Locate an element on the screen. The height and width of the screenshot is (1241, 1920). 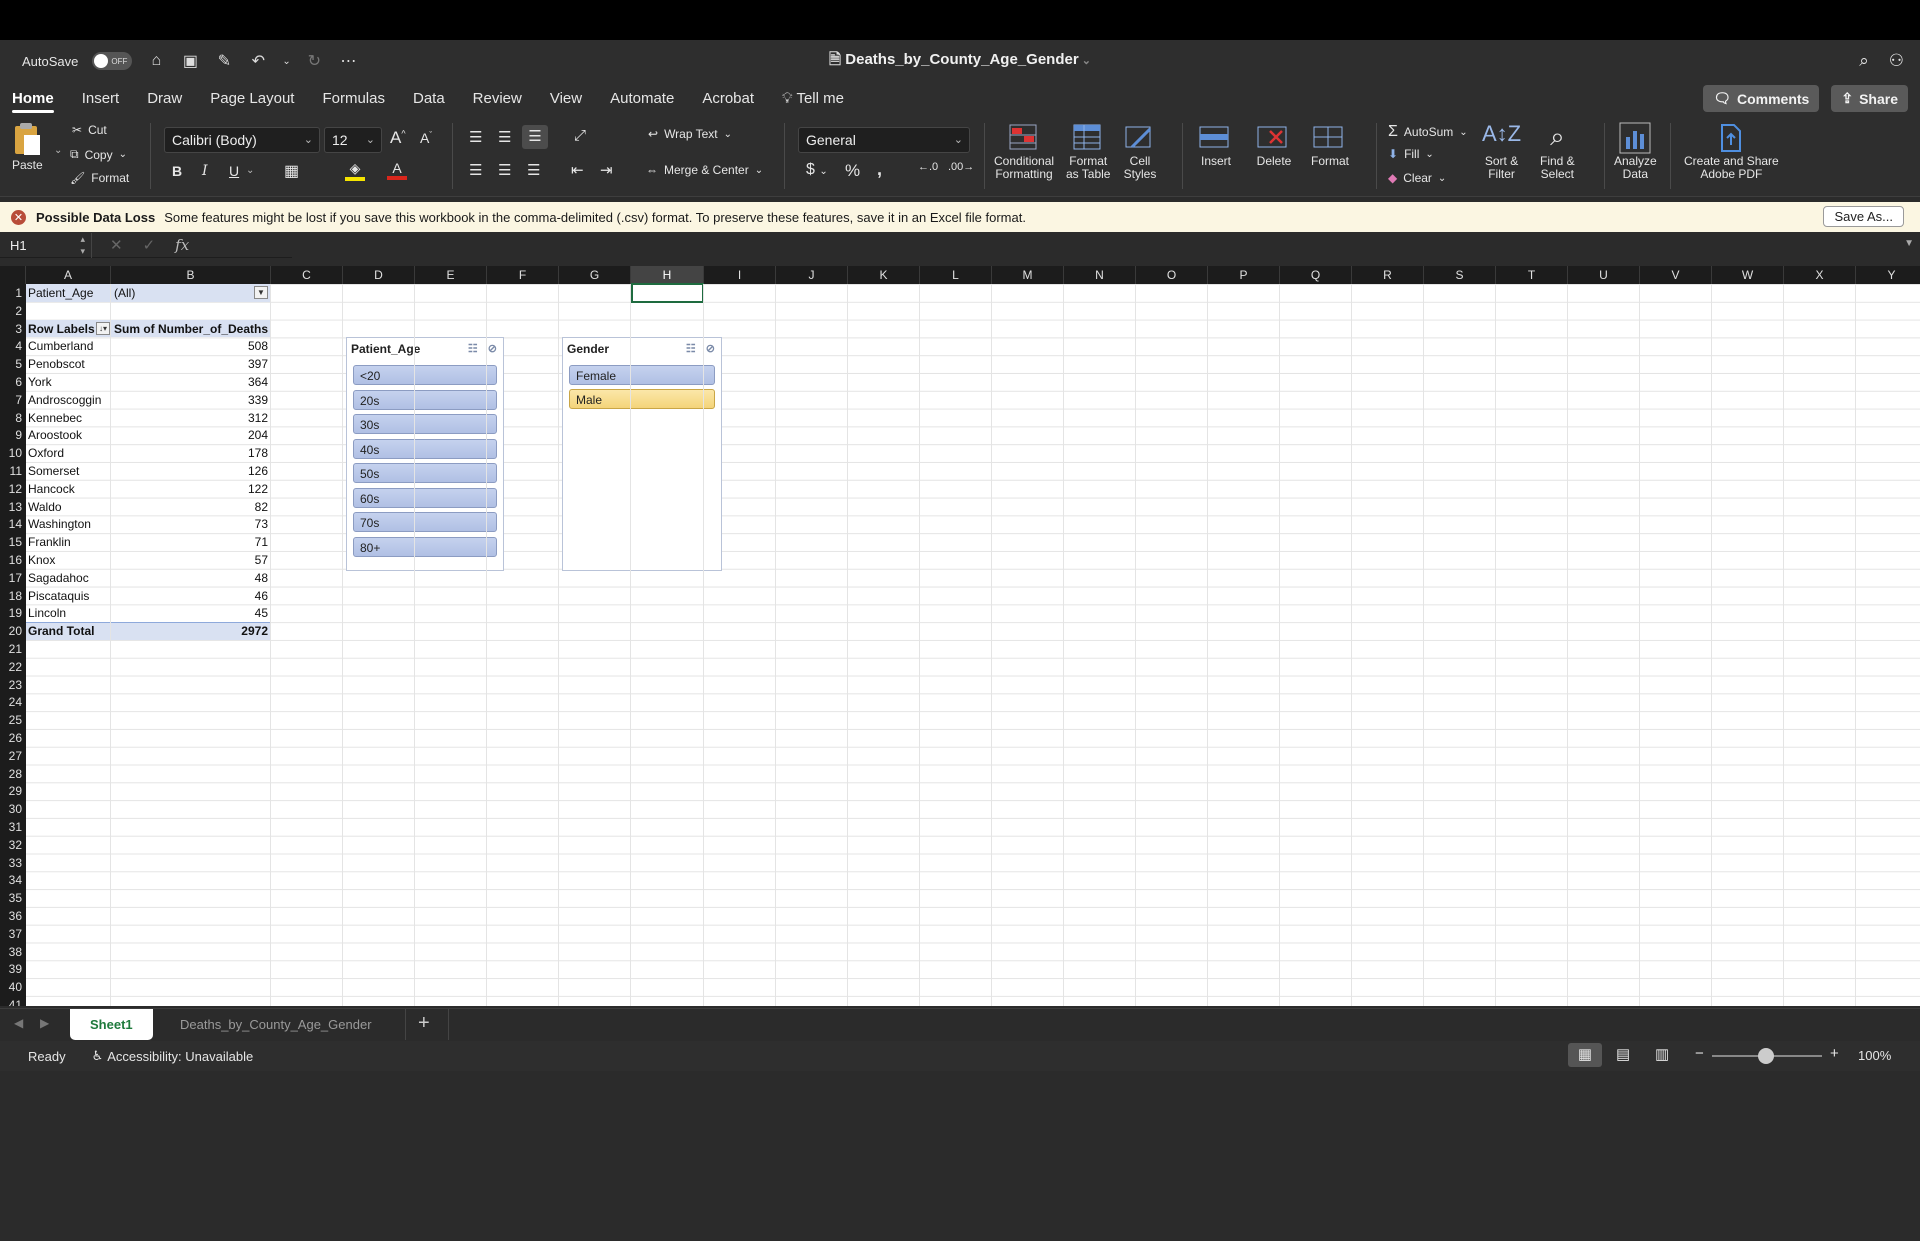
copy-button: ⧉ Copy ⌄ is located at coordinates (98, 154).